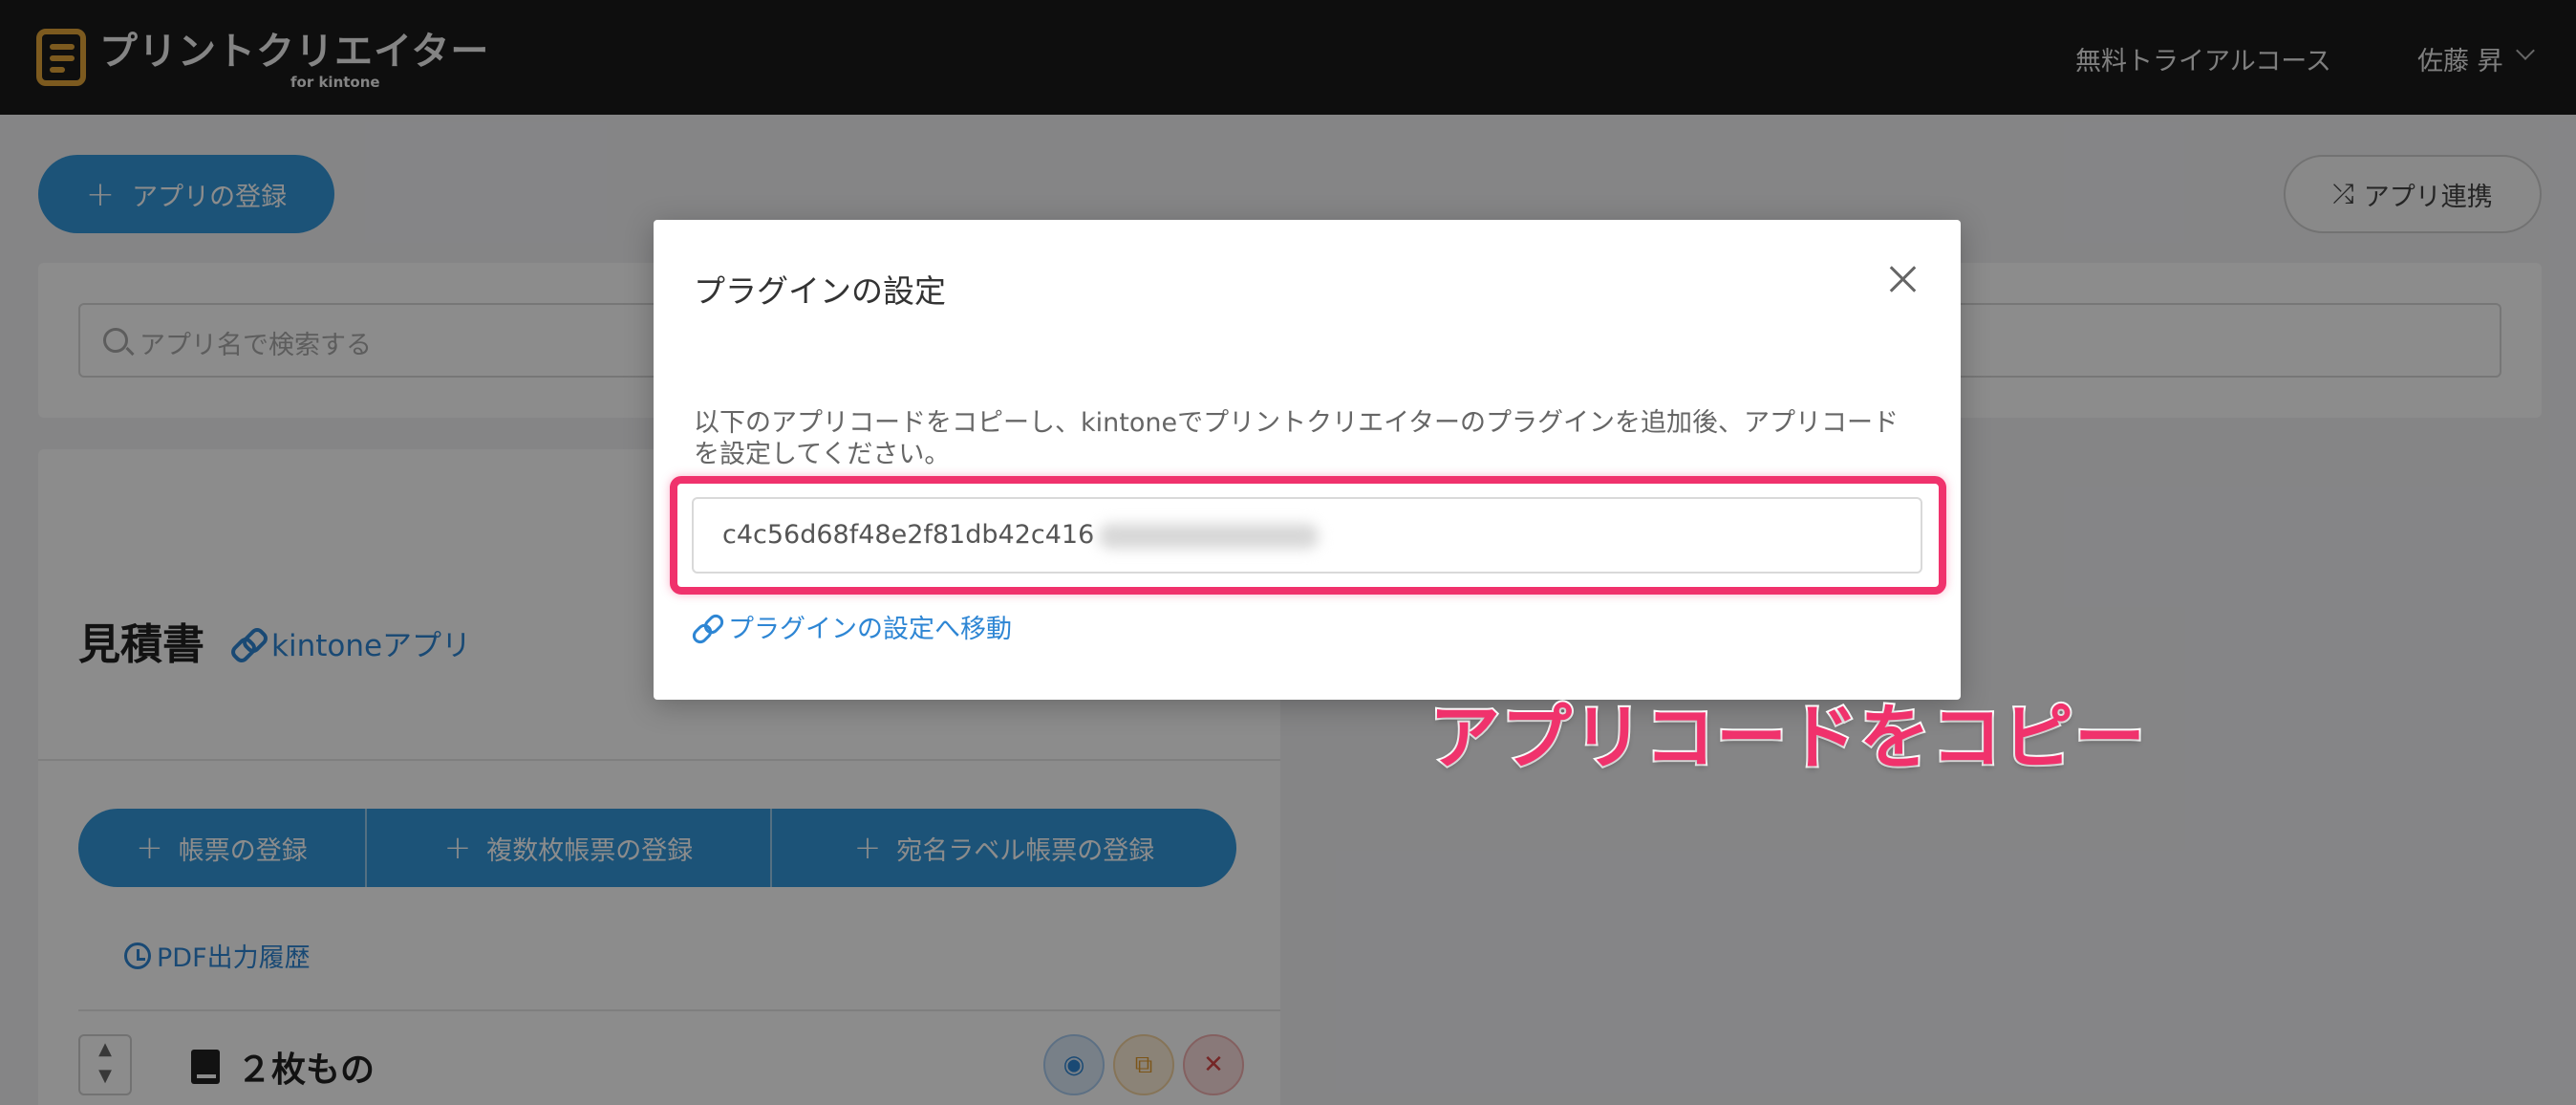  I want to click on plugin-settings-link: プラグインの設定へ移動, so click(852, 626).